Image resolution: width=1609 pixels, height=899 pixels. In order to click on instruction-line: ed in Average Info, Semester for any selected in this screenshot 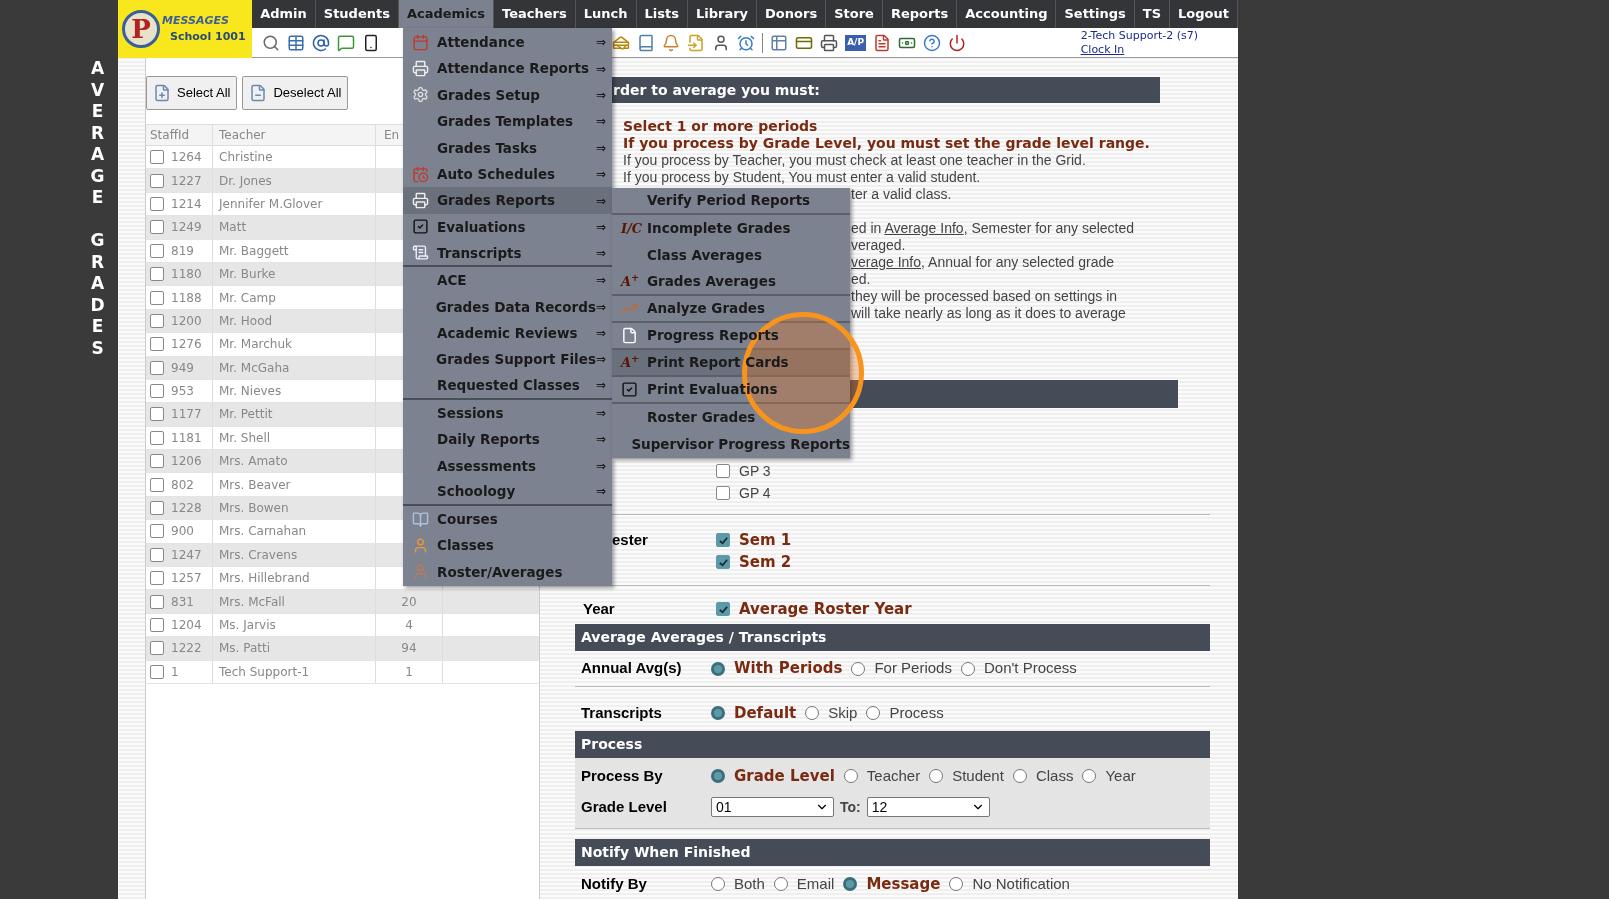, I will do `click(993, 228)`.